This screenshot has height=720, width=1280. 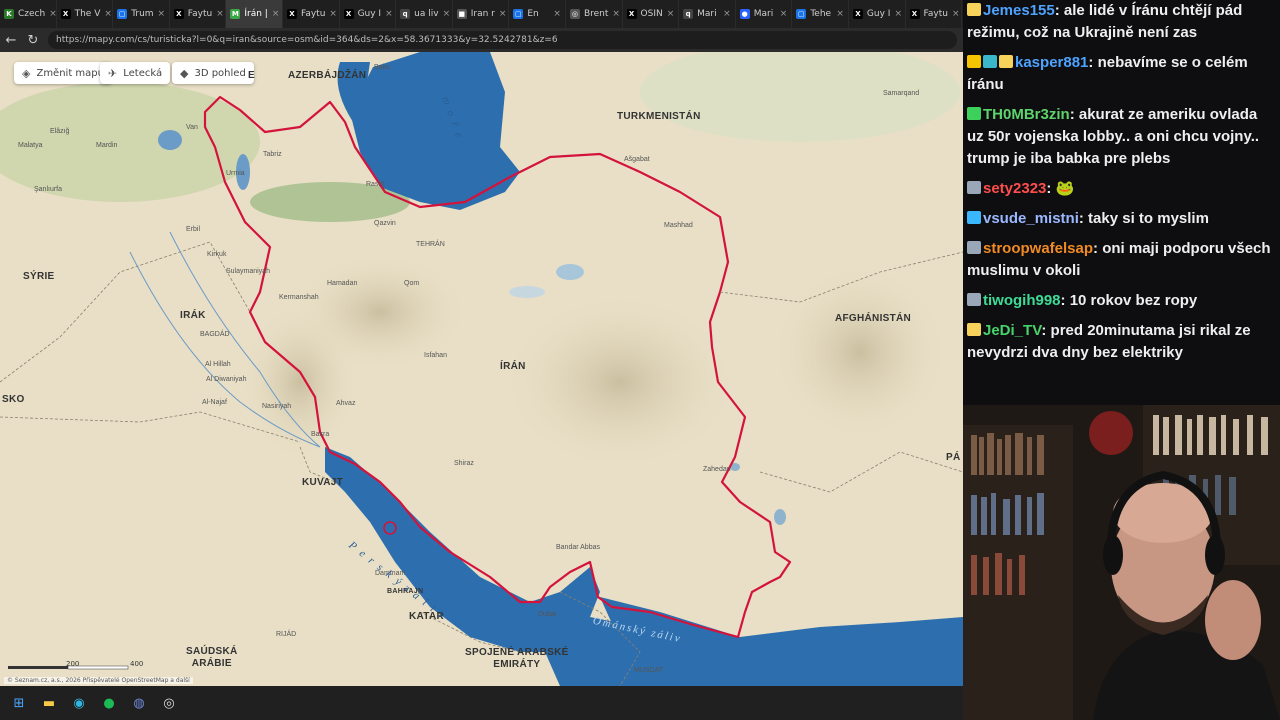 I want to click on city-label: Ašgabat, so click(x=637, y=159).